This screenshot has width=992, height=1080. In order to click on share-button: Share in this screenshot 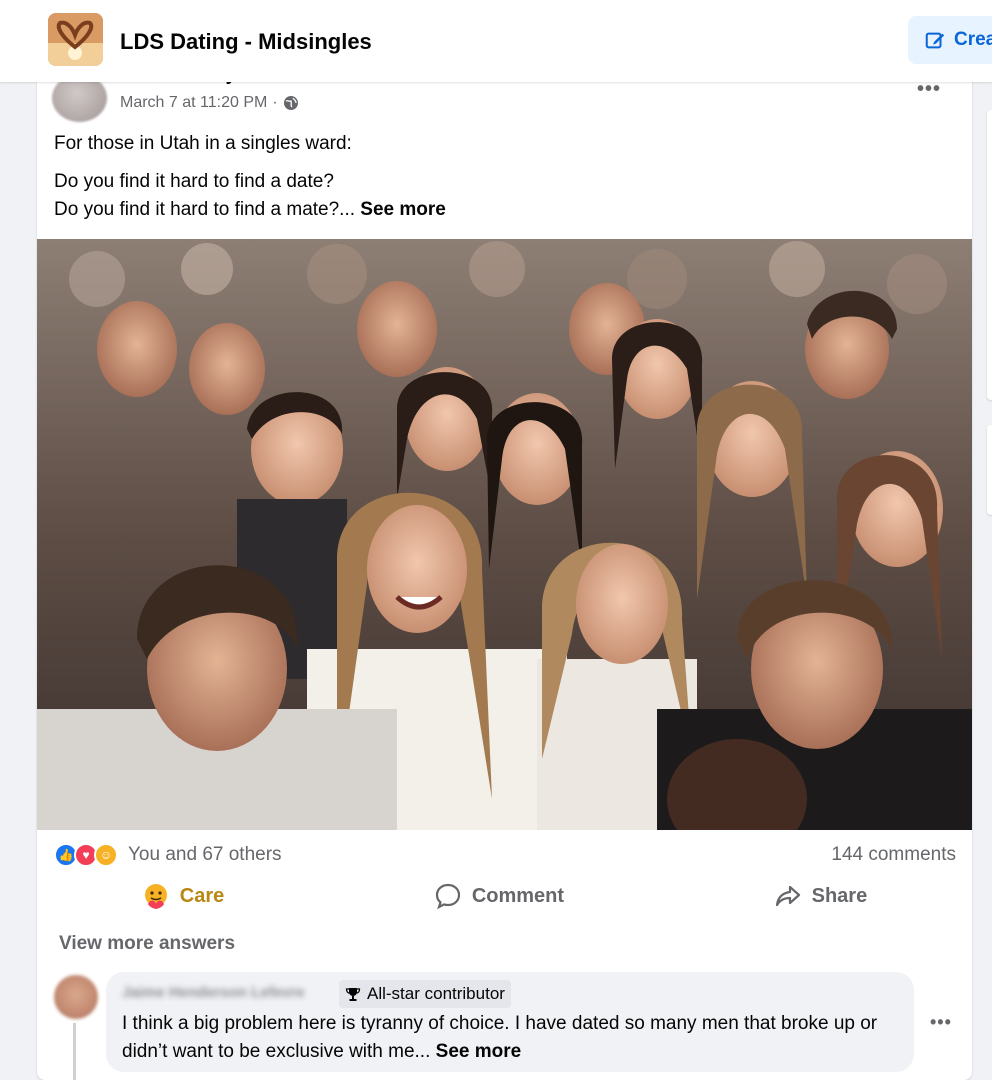, I will do `click(821, 896)`.